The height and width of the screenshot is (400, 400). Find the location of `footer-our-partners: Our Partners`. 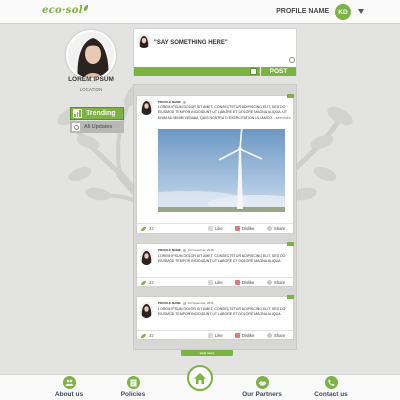

footer-our-partners: Our Partners is located at coordinates (262, 387).